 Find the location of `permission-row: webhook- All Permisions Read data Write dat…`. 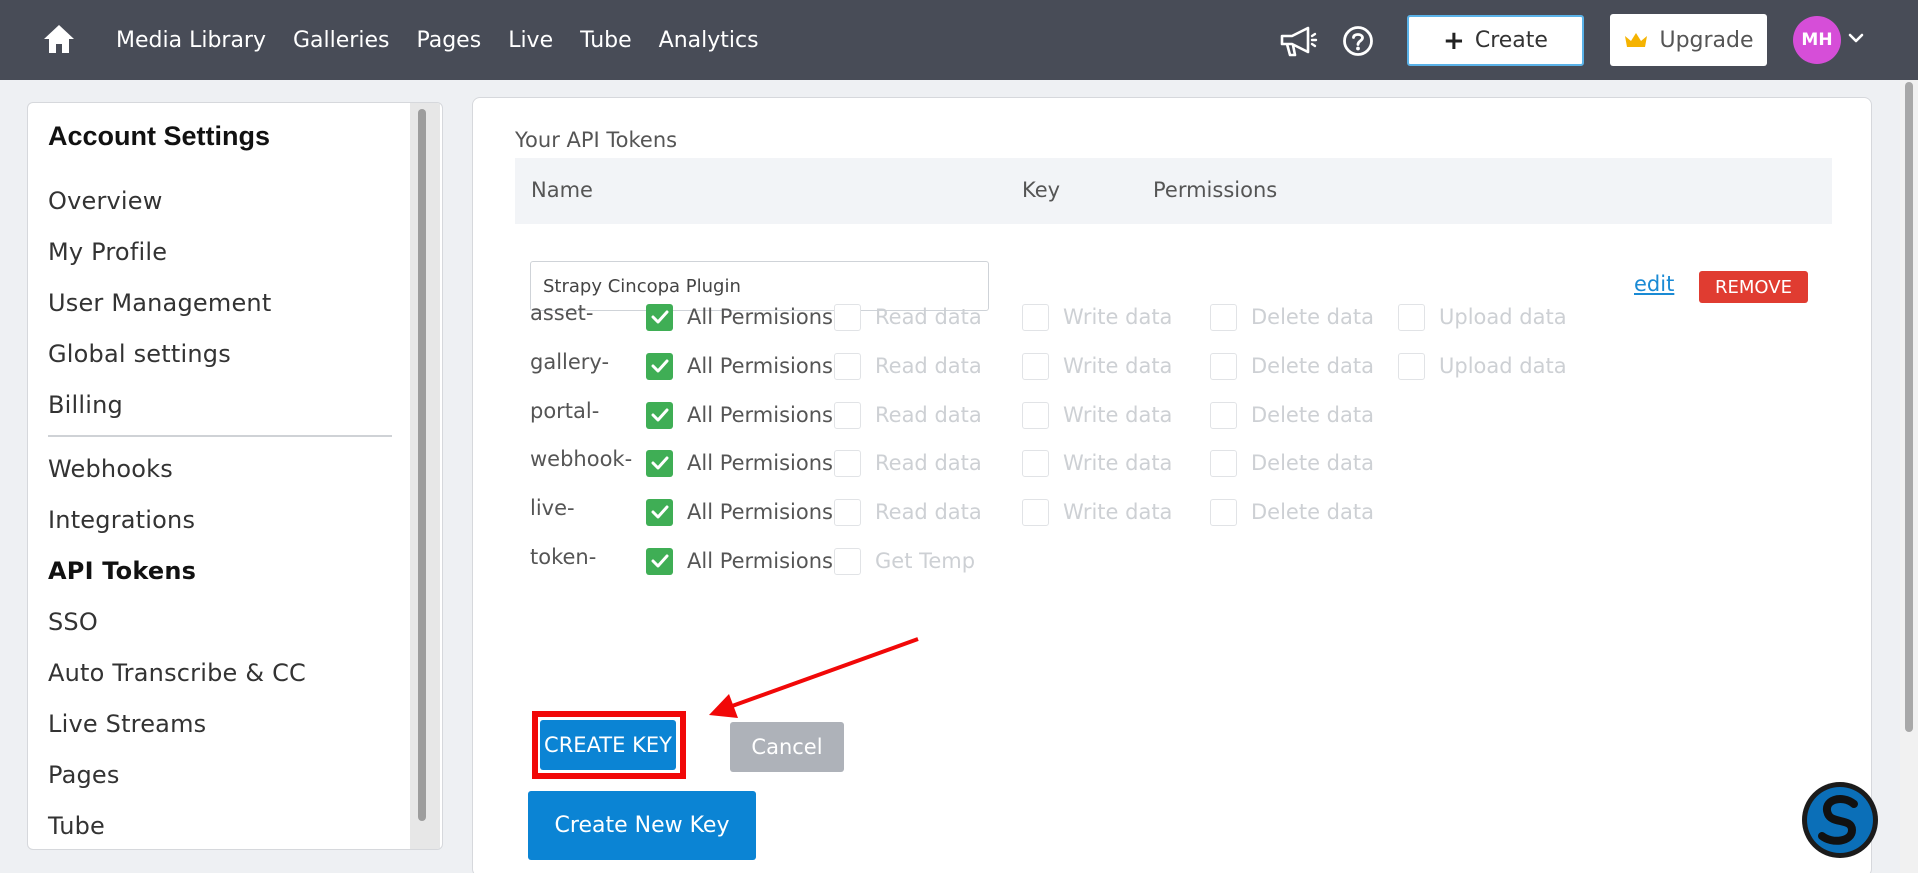

permission-row: webhook- All Permisions Read data Write dat… is located at coordinates (1172, 467).